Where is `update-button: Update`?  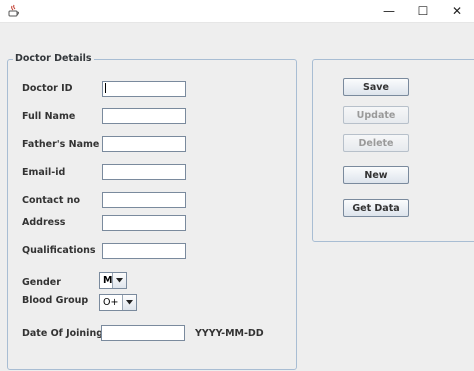 update-button: Update is located at coordinates (376, 115).